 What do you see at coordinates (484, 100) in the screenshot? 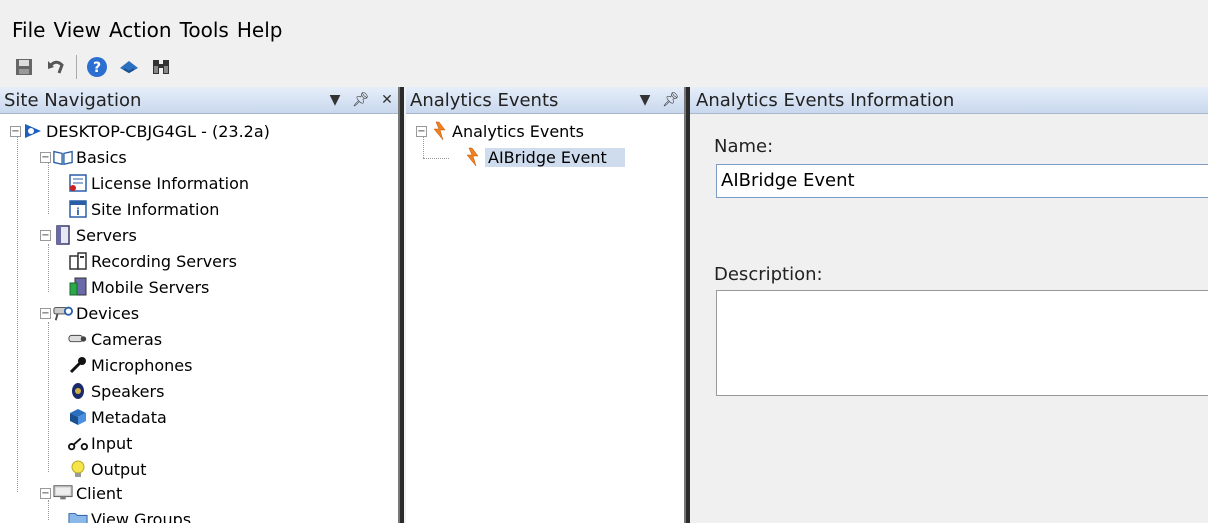
I see `analytics-events-title: Analytics Events` at bounding box center [484, 100].